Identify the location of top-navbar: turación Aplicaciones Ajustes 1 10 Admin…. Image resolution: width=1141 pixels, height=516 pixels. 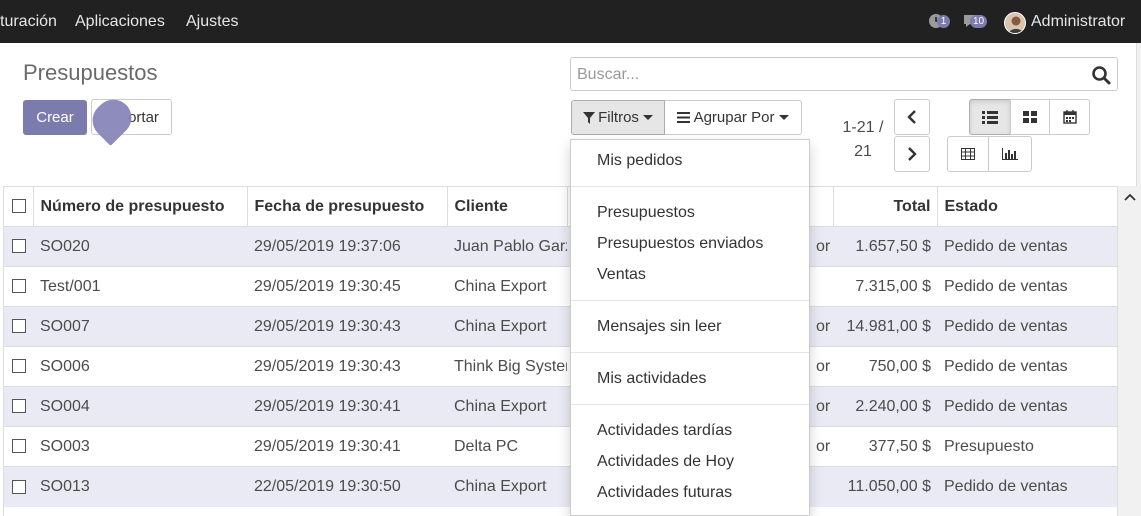
(570, 21).